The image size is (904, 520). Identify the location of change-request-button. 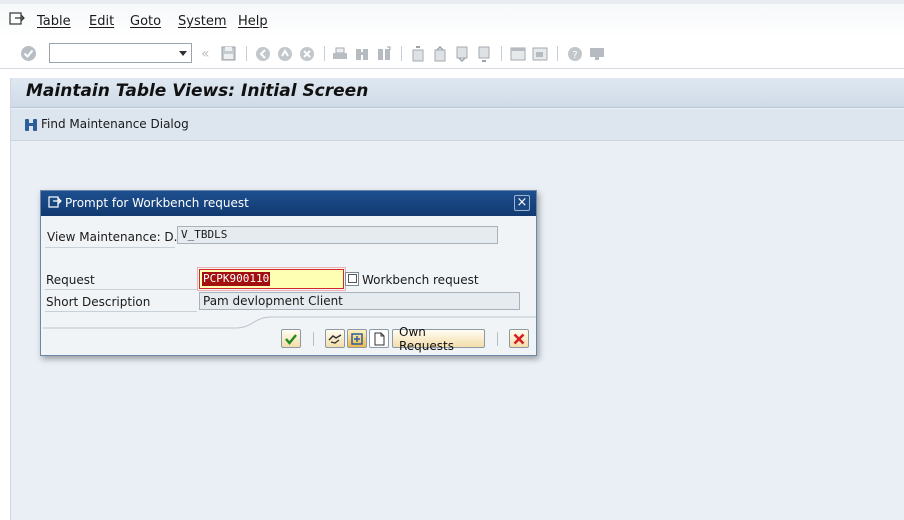
(357, 338).